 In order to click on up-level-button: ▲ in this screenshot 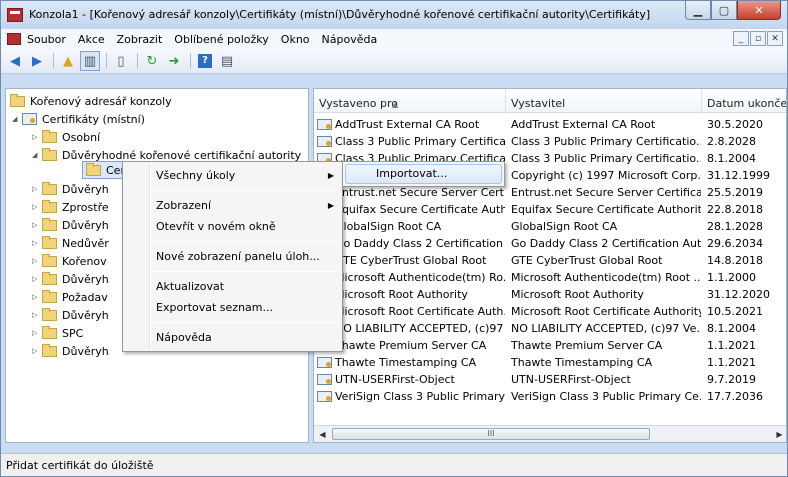, I will do `click(68, 61)`.